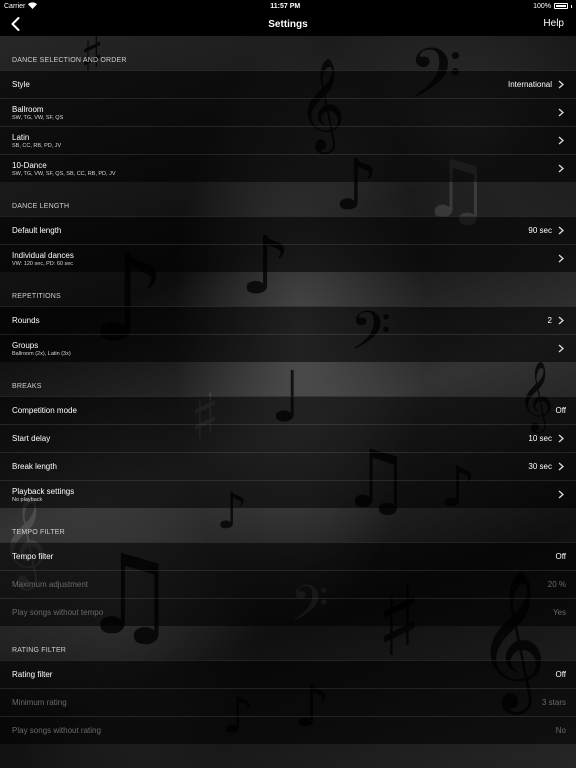  Describe the element at coordinates (50, 584) in the screenshot. I see `maximum-adjustment-label: Maximum adjustment` at that location.